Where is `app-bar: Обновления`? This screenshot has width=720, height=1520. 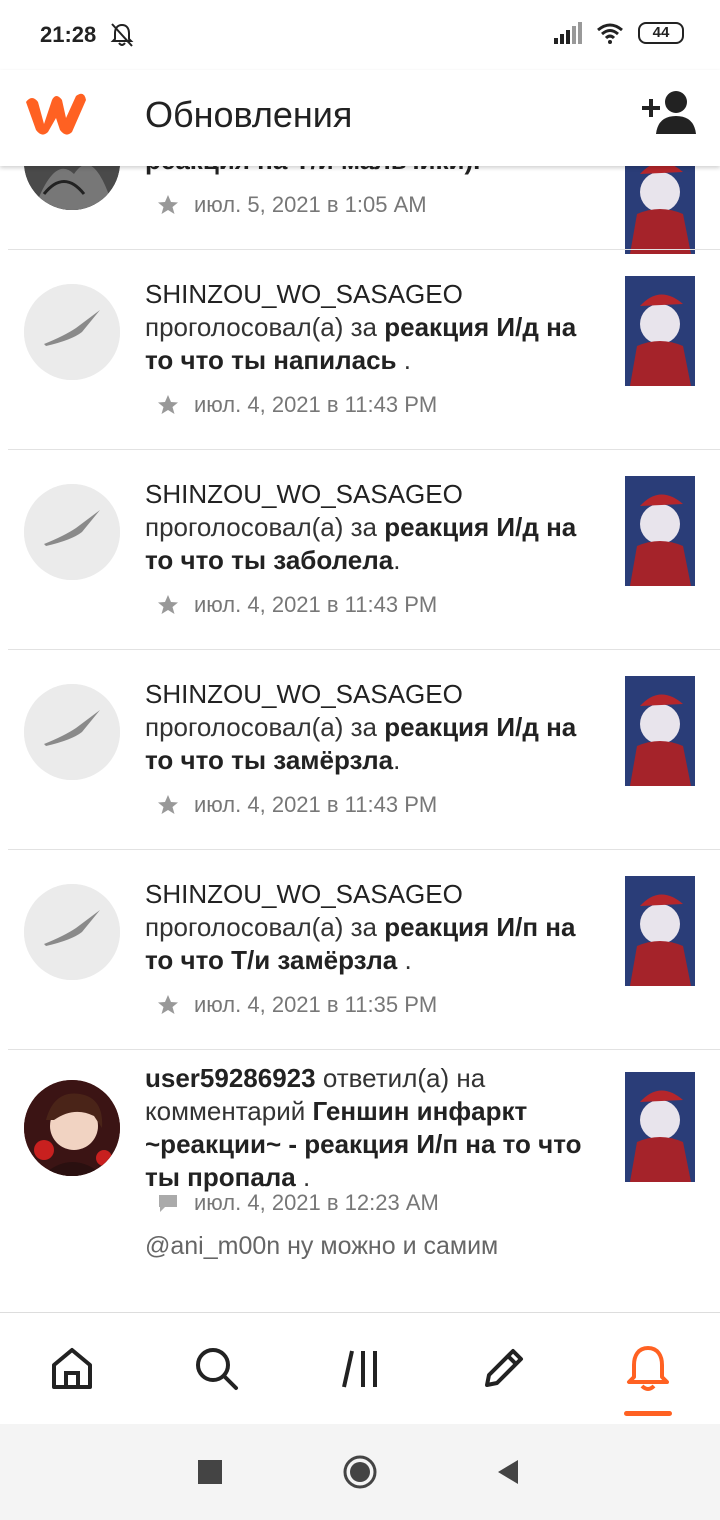 app-bar: Обновления is located at coordinates (360, 118).